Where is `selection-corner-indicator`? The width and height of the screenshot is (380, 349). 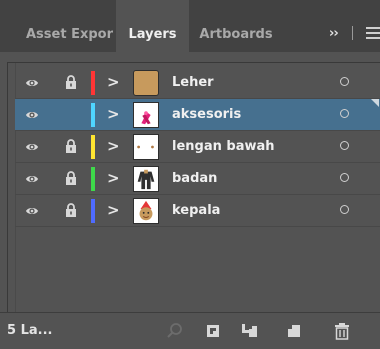 selection-corner-indicator is located at coordinates (375, 103).